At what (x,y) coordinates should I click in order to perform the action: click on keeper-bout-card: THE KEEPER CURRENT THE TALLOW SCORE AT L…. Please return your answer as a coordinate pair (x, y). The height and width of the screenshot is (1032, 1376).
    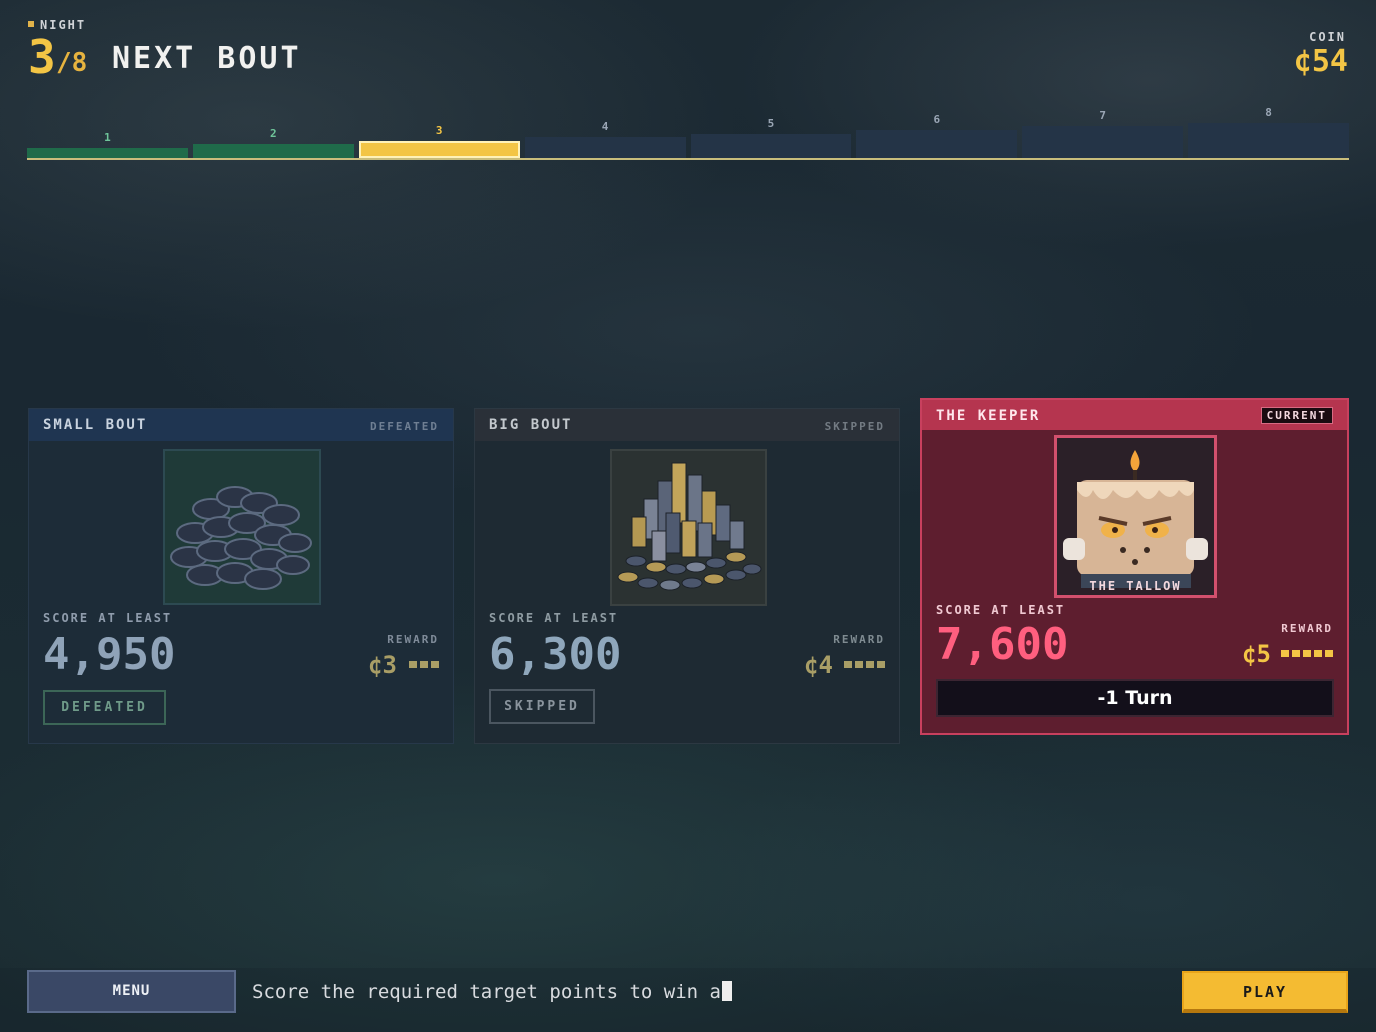
    Looking at the image, I should click on (1134, 566).